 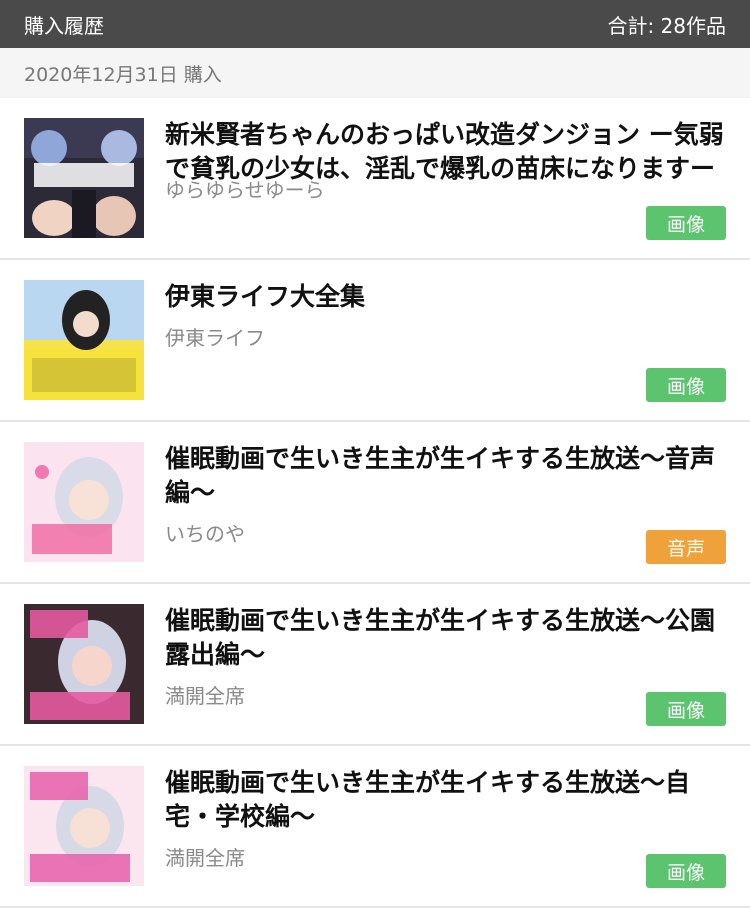 What do you see at coordinates (375, 73) in the screenshot?
I see `date-section-header: 2020年12月31日 購入` at bounding box center [375, 73].